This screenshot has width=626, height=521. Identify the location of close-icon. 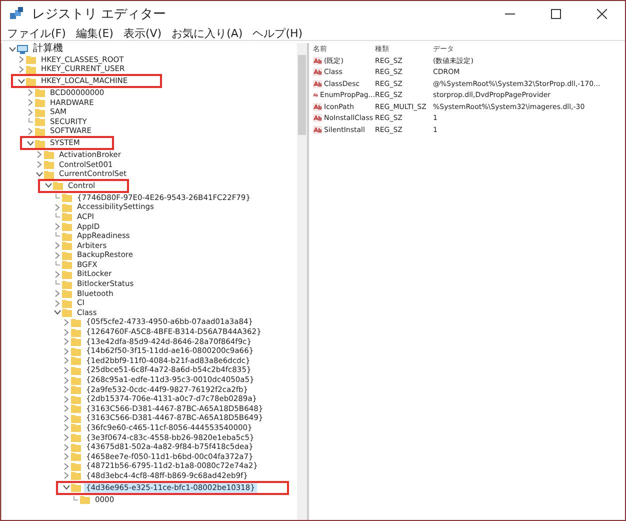
(602, 13).